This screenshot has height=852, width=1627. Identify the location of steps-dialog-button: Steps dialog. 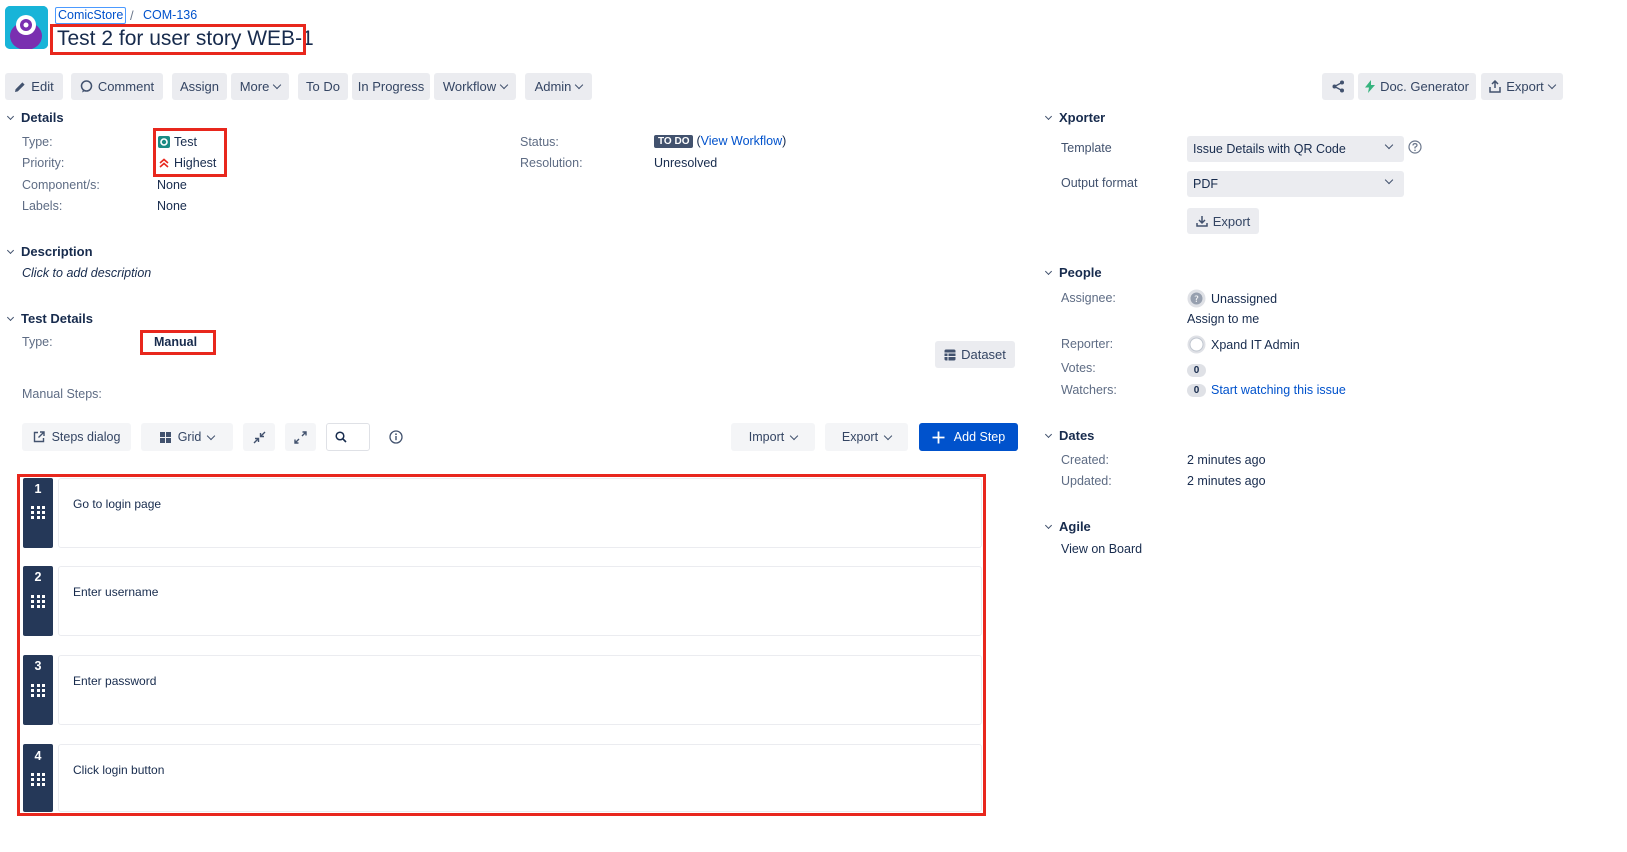
(76, 437).